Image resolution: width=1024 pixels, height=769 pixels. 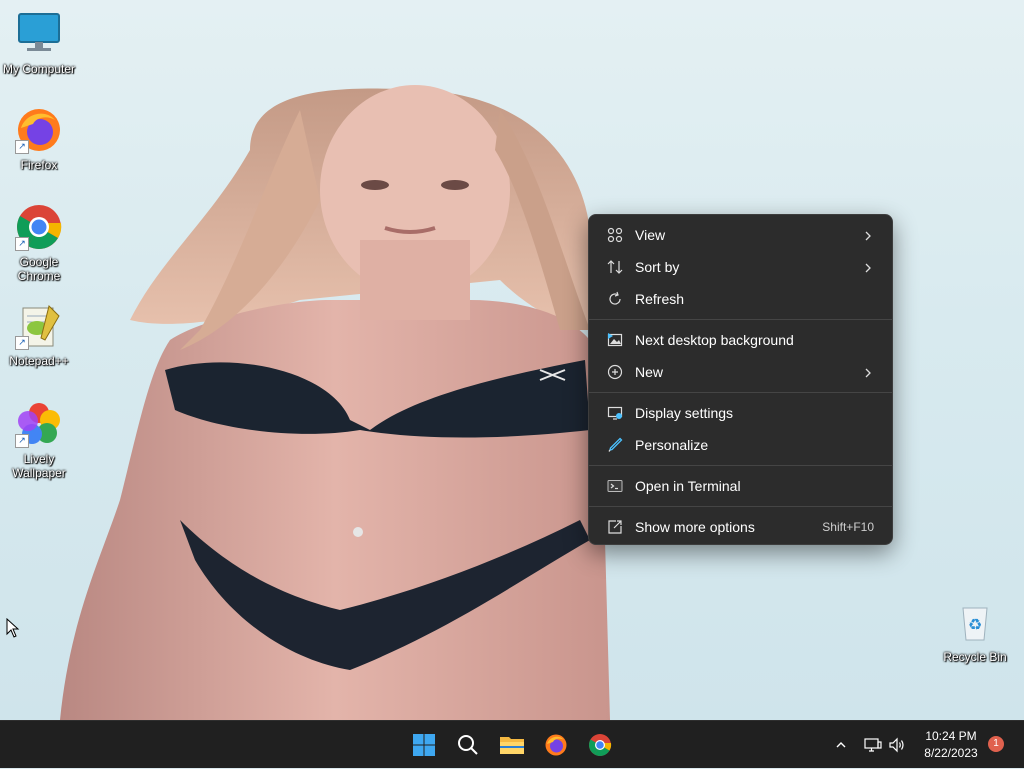 I want to click on desktop-icon-label: Recycle Bin, so click(x=975, y=657).